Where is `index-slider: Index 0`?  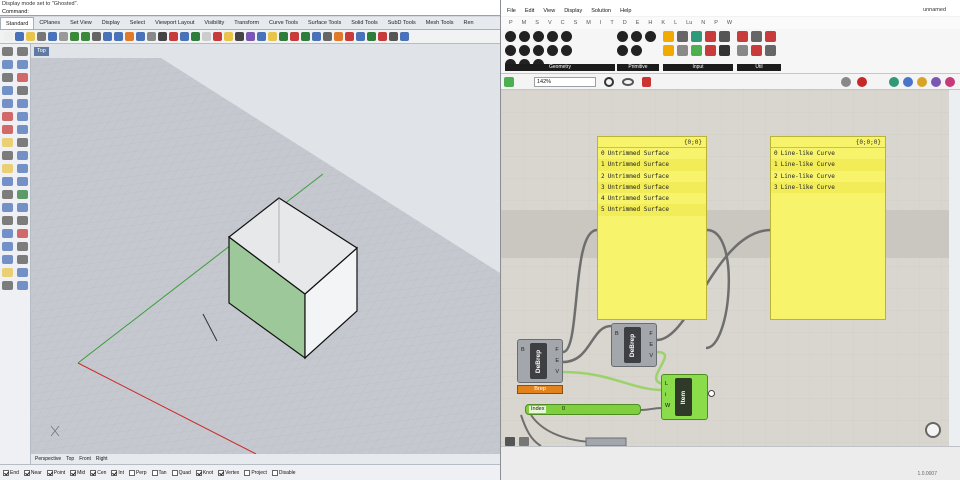
index-slider: Index 0 is located at coordinates (583, 409).